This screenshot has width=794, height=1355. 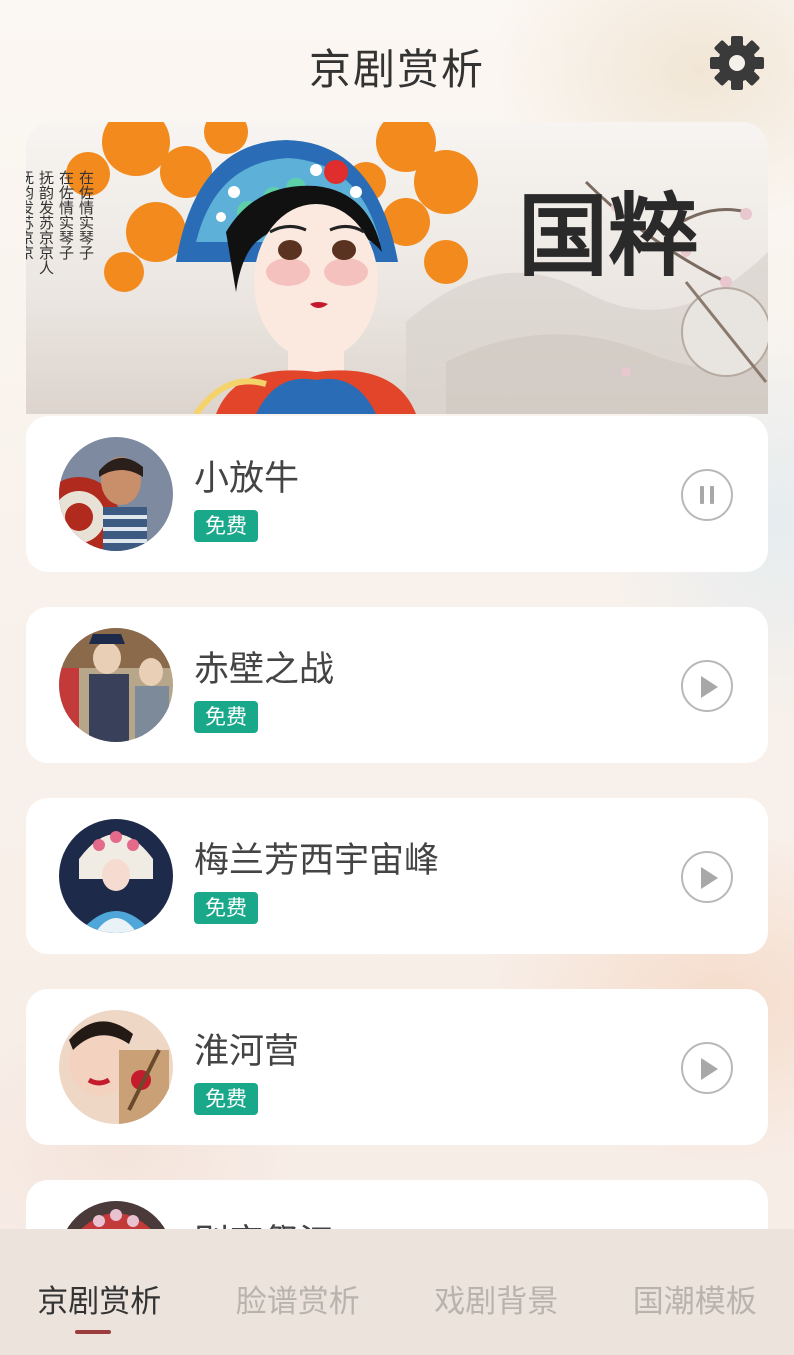 I want to click on gear-icon, so click(x=737, y=63).